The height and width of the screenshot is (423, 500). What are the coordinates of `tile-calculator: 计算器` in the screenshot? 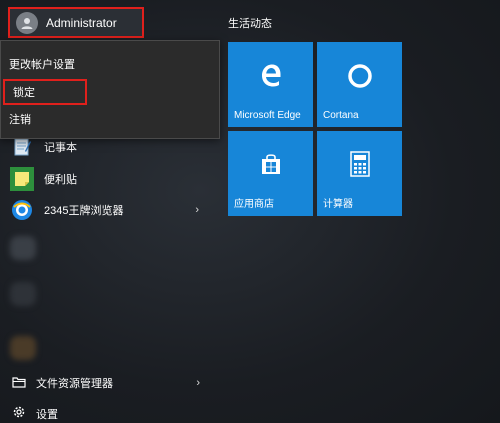 It's located at (359, 173).